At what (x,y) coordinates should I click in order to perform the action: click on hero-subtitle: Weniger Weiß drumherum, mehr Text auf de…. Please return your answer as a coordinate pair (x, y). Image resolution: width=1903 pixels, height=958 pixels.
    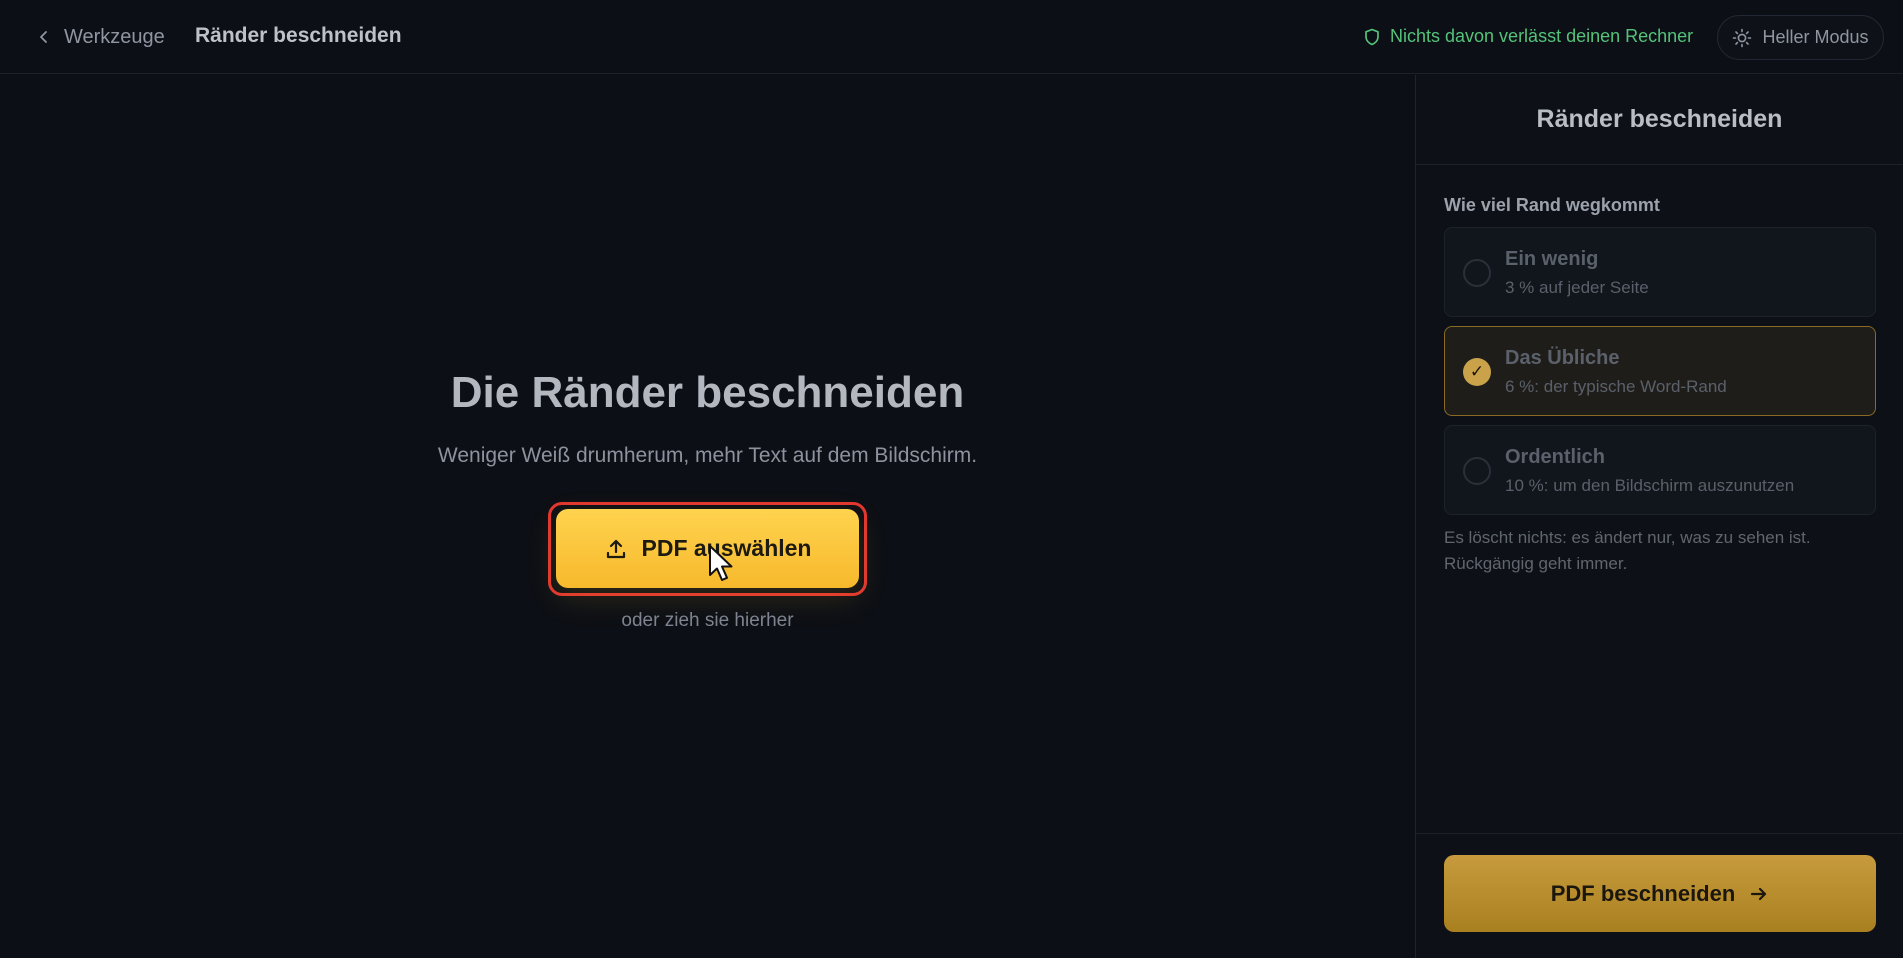
    Looking at the image, I should click on (707, 455).